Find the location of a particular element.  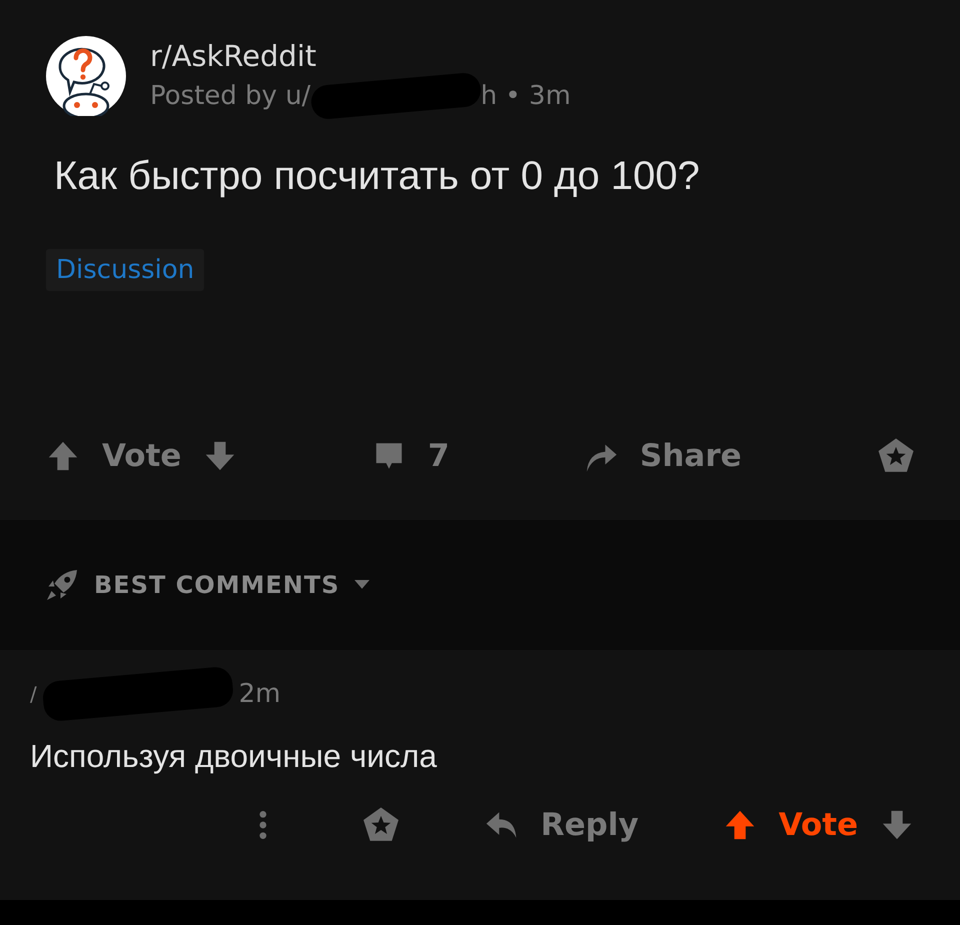

comment-text: Используя двоичные числа is located at coordinates (234, 756).